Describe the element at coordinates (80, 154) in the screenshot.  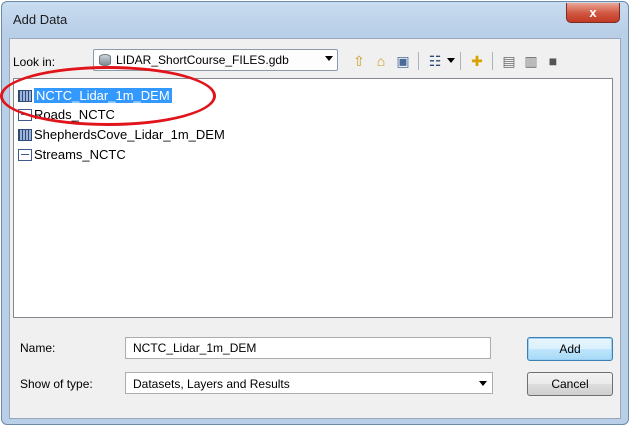
I see `list-item-label: Streams_NCTC` at that location.